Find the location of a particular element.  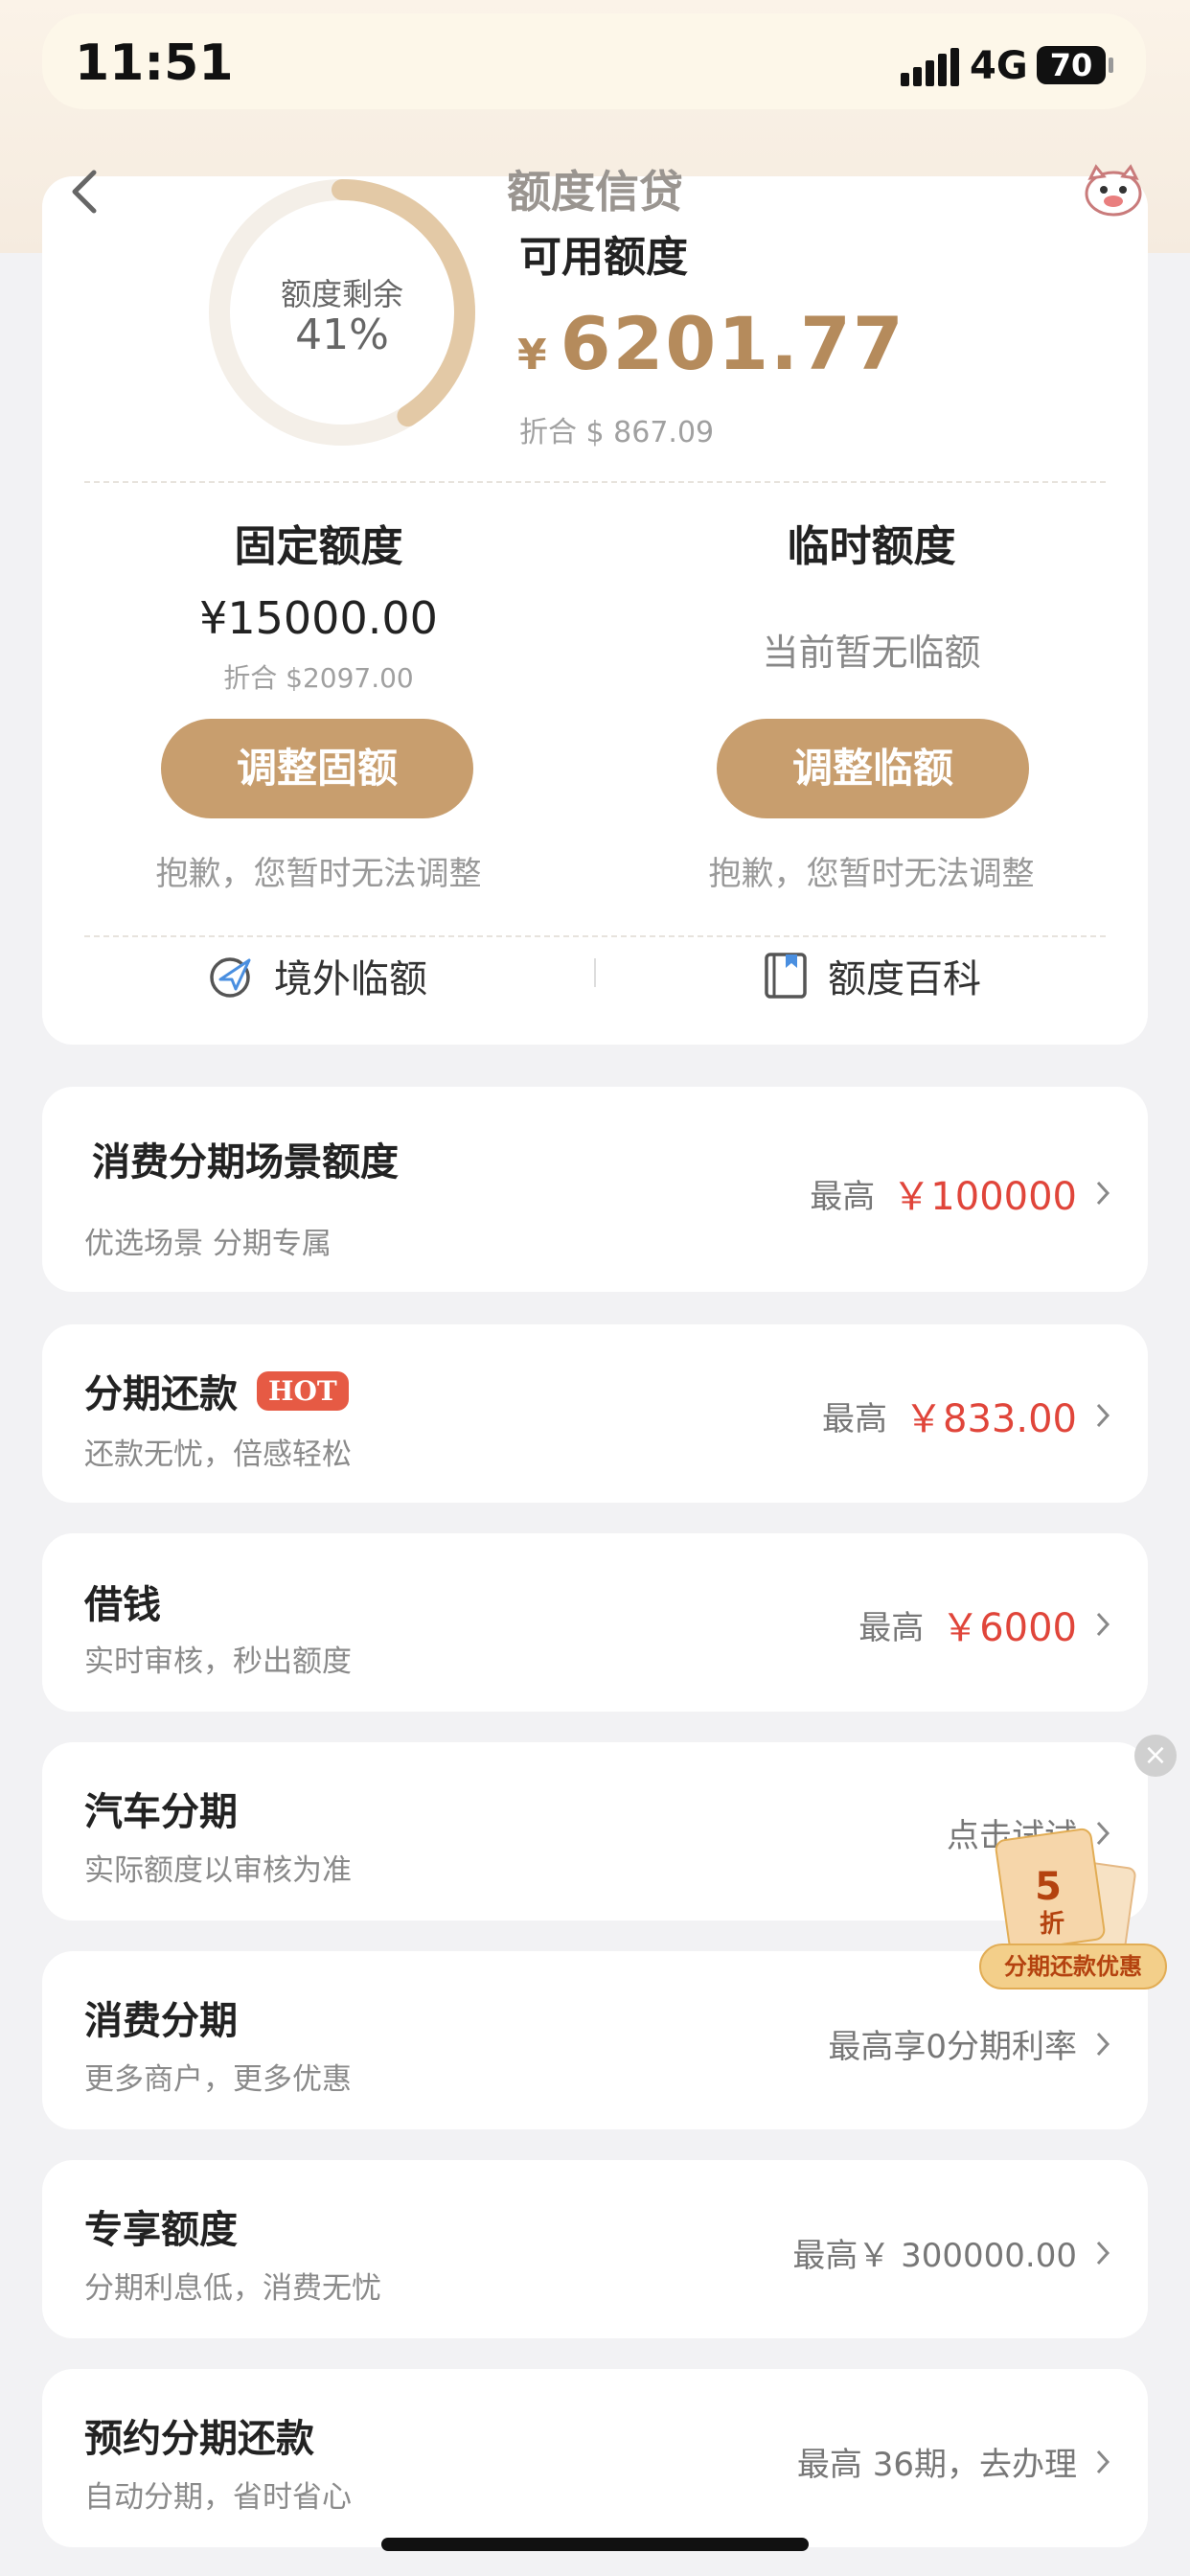

mascot-icon is located at coordinates (1113, 189).